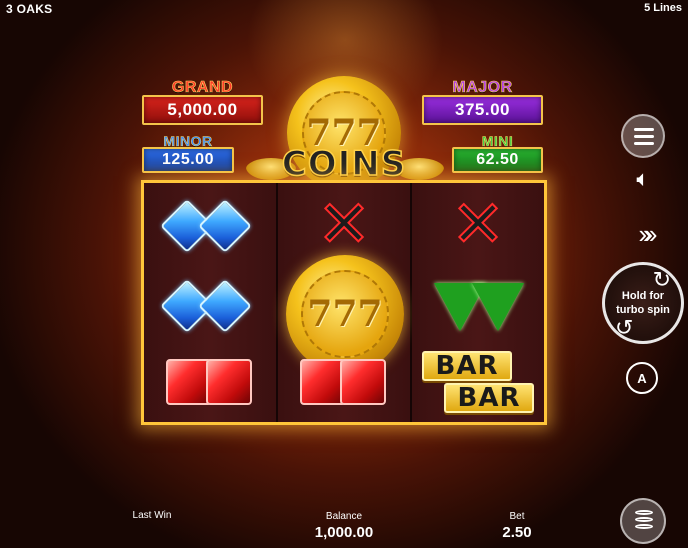  Describe the element at coordinates (643, 521) in the screenshot. I see `bet-settings-button` at that location.